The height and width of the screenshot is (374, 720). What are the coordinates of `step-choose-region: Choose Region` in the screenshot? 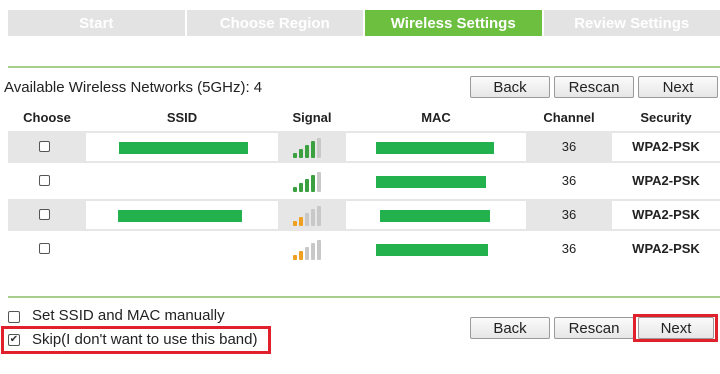 It's located at (274, 23).